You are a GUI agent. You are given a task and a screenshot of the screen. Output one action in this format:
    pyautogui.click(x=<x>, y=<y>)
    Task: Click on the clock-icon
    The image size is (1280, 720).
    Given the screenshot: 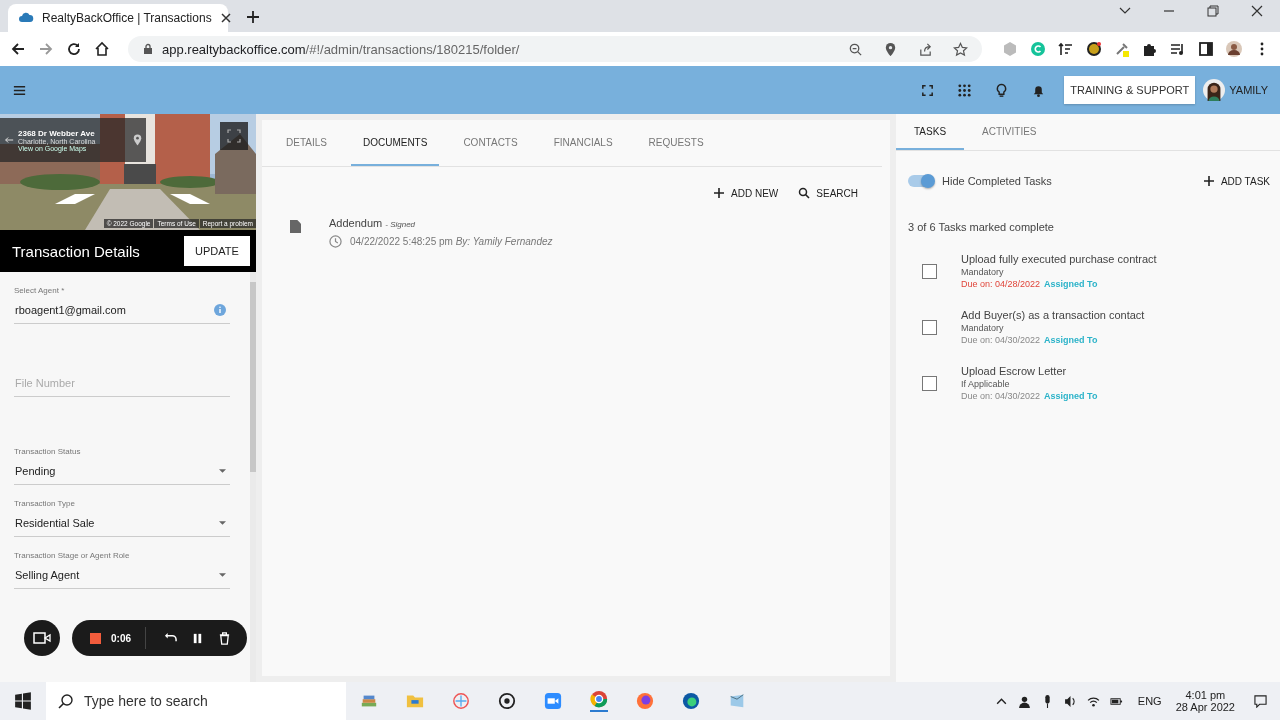 What is the action you would take?
    pyautogui.click(x=335, y=241)
    